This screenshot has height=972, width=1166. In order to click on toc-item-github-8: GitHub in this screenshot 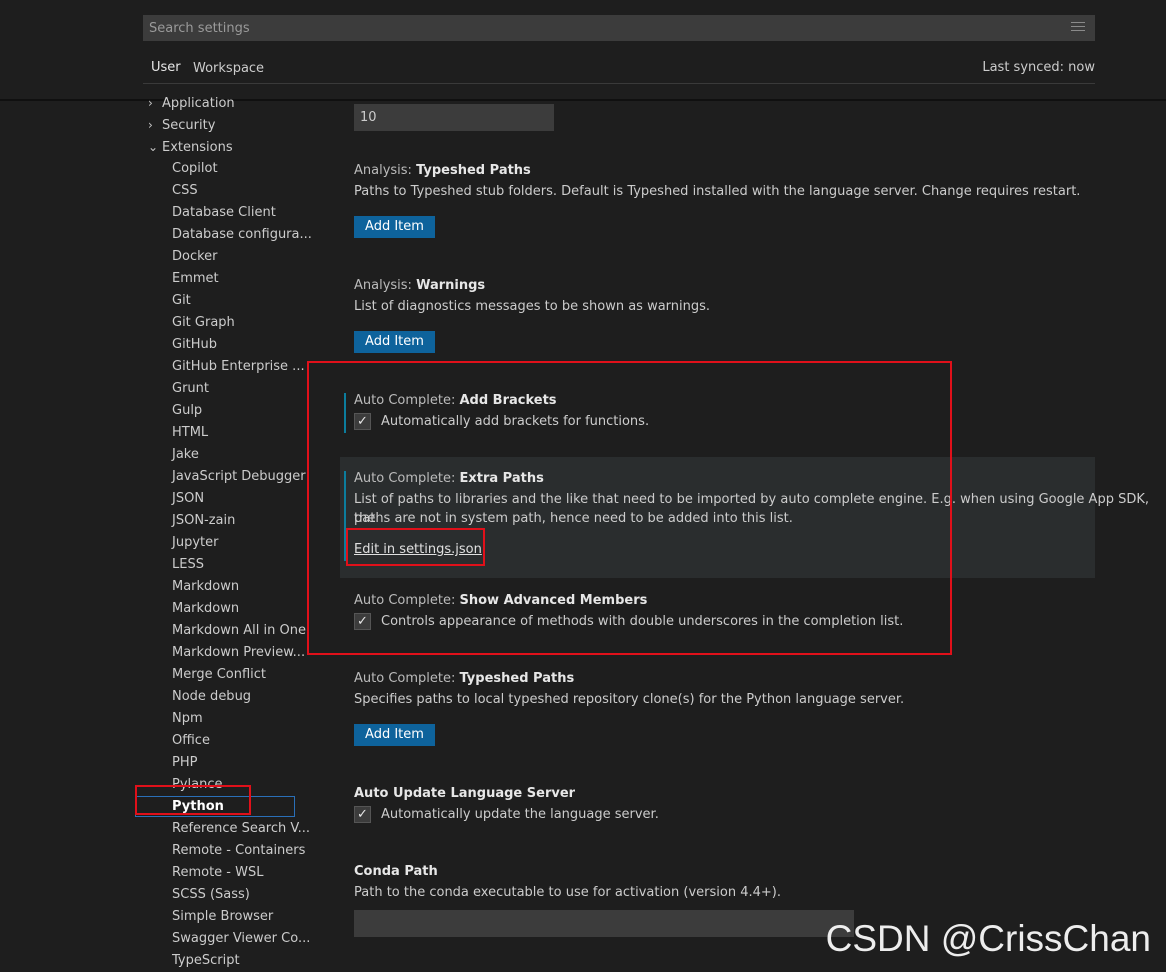, I will do `click(194, 345)`.